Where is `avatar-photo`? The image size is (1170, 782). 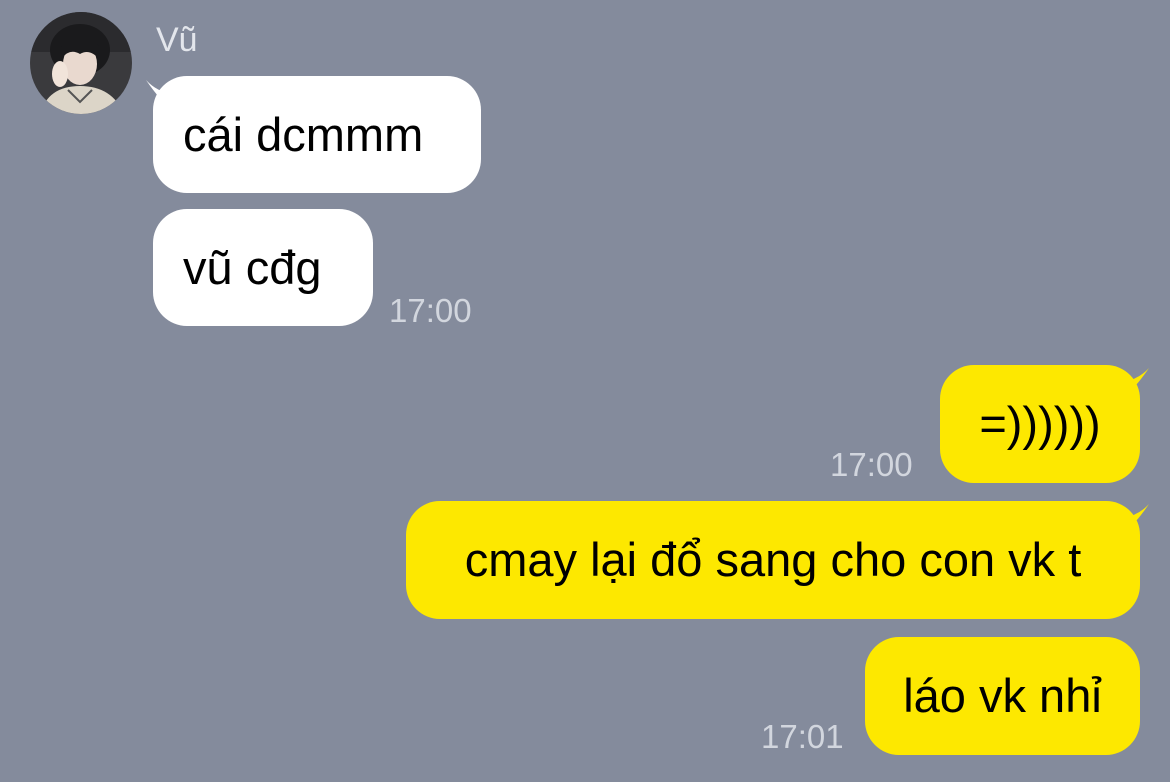
avatar-photo is located at coordinates (81, 63).